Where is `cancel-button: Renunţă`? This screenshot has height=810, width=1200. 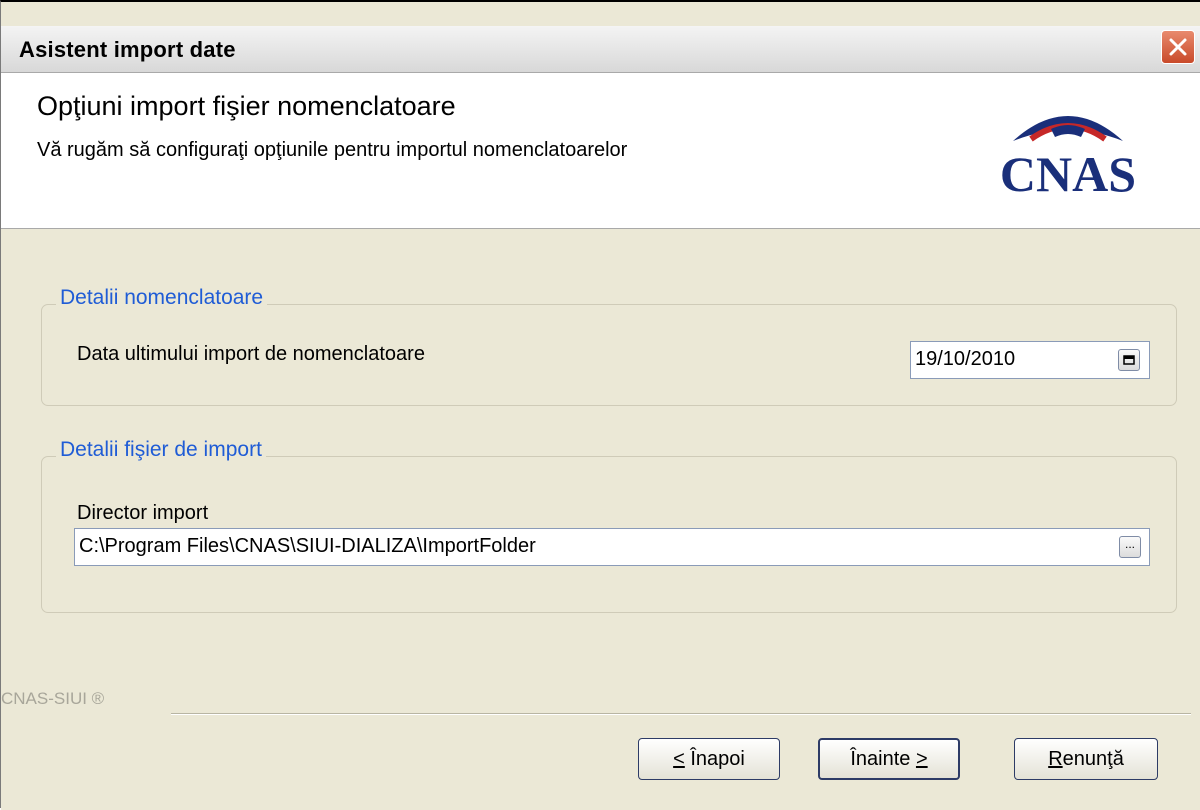 cancel-button: Renunţă is located at coordinates (1086, 759).